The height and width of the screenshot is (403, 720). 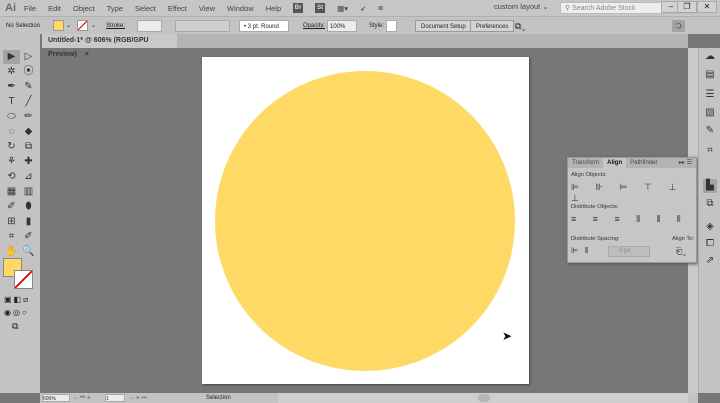 What do you see at coordinates (585, 163) in the screenshot?
I see `tab-transform: Transform` at bounding box center [585, 163].